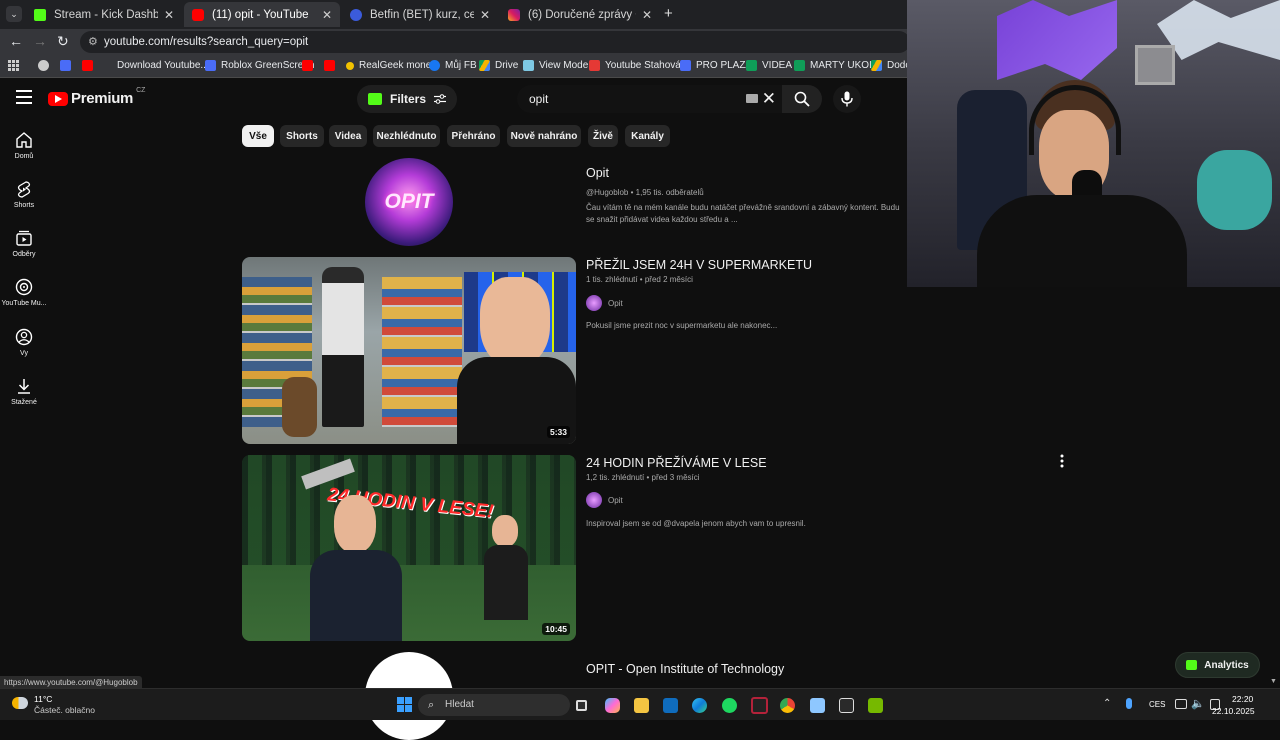 The width and height of the screenshot is (1280, 740). Describe the element at coordinates (16, 41) in the screenshot. I see `back-icon: ←` at that location.